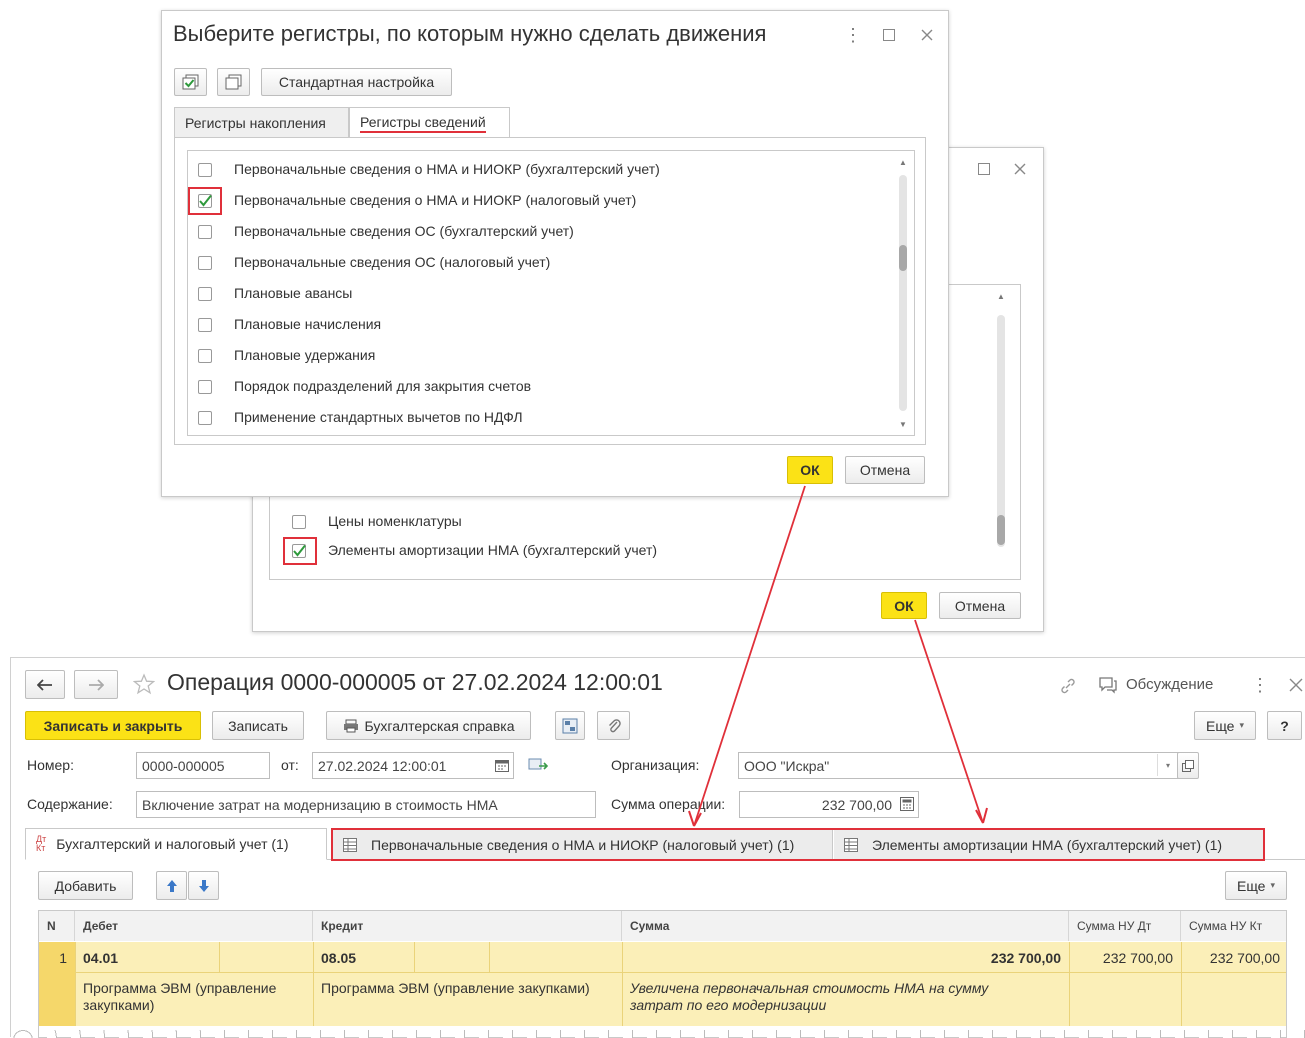  I want to click on callout-arrows, so click(838, 656).